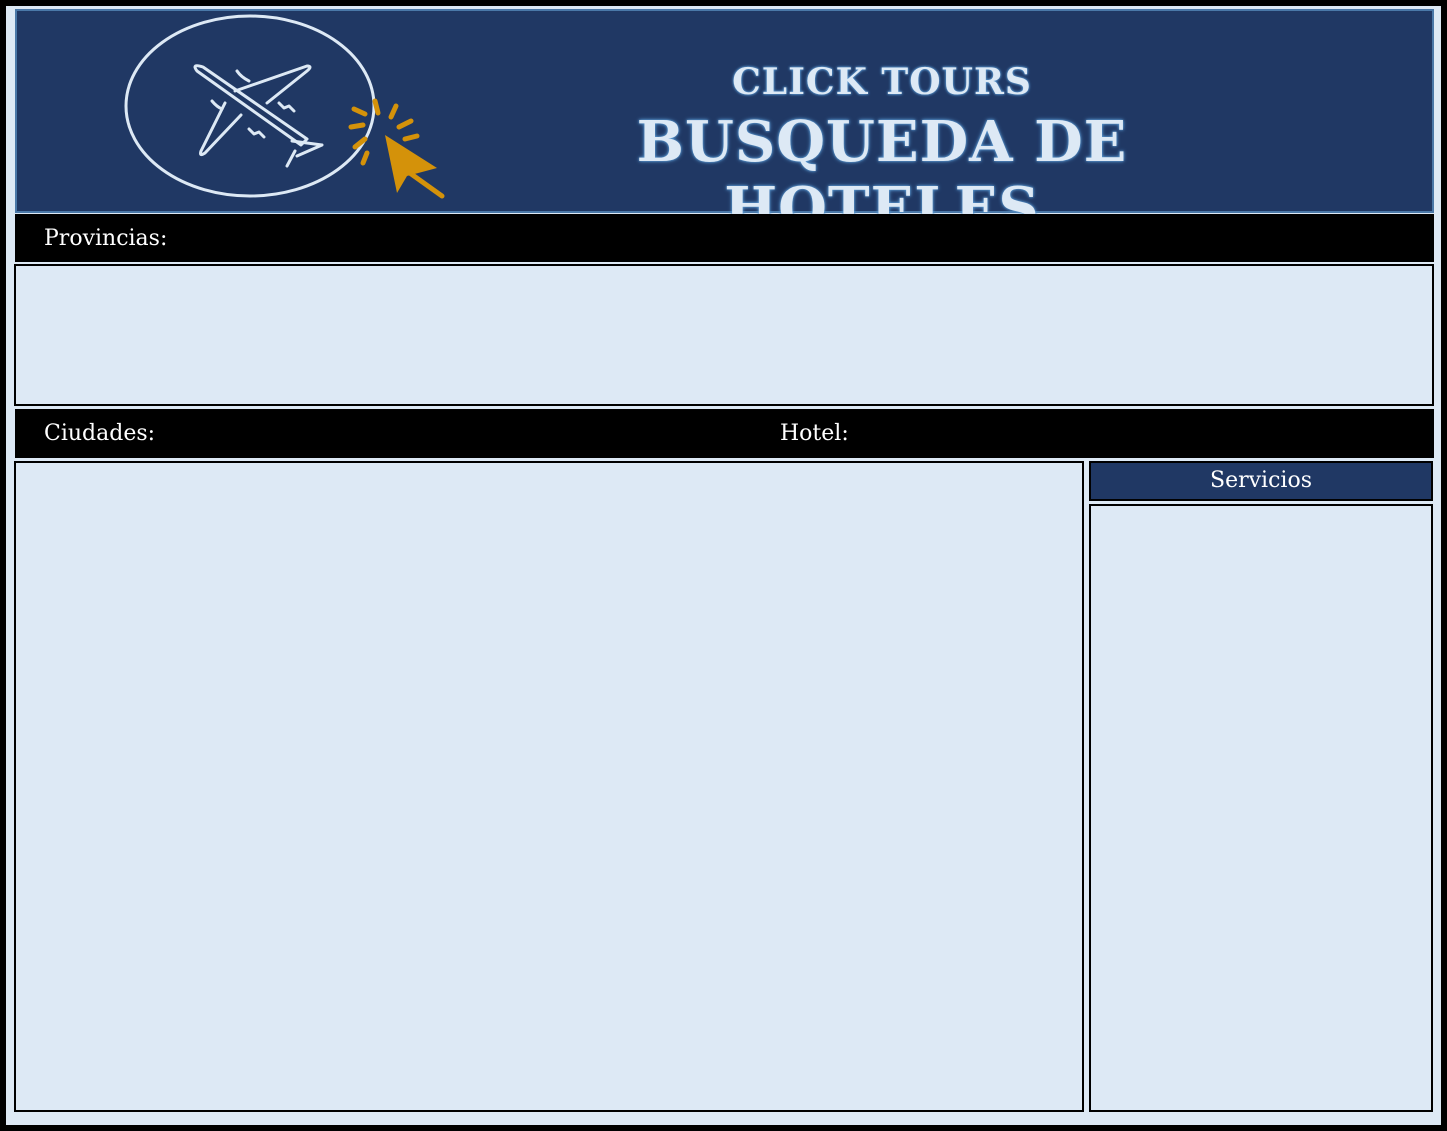 The height and width of the screenshot is (1131, 1447). I want to click on brand-title: CLICK TOURS, so click(882, 82).